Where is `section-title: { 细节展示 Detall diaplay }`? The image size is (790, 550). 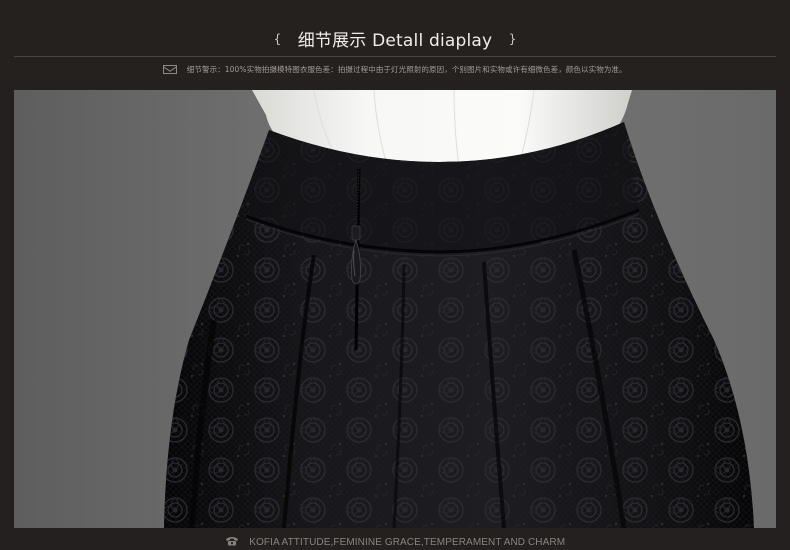
section-title: { 细节展示 Detall diaplay } is located at coordinates (395, 40).